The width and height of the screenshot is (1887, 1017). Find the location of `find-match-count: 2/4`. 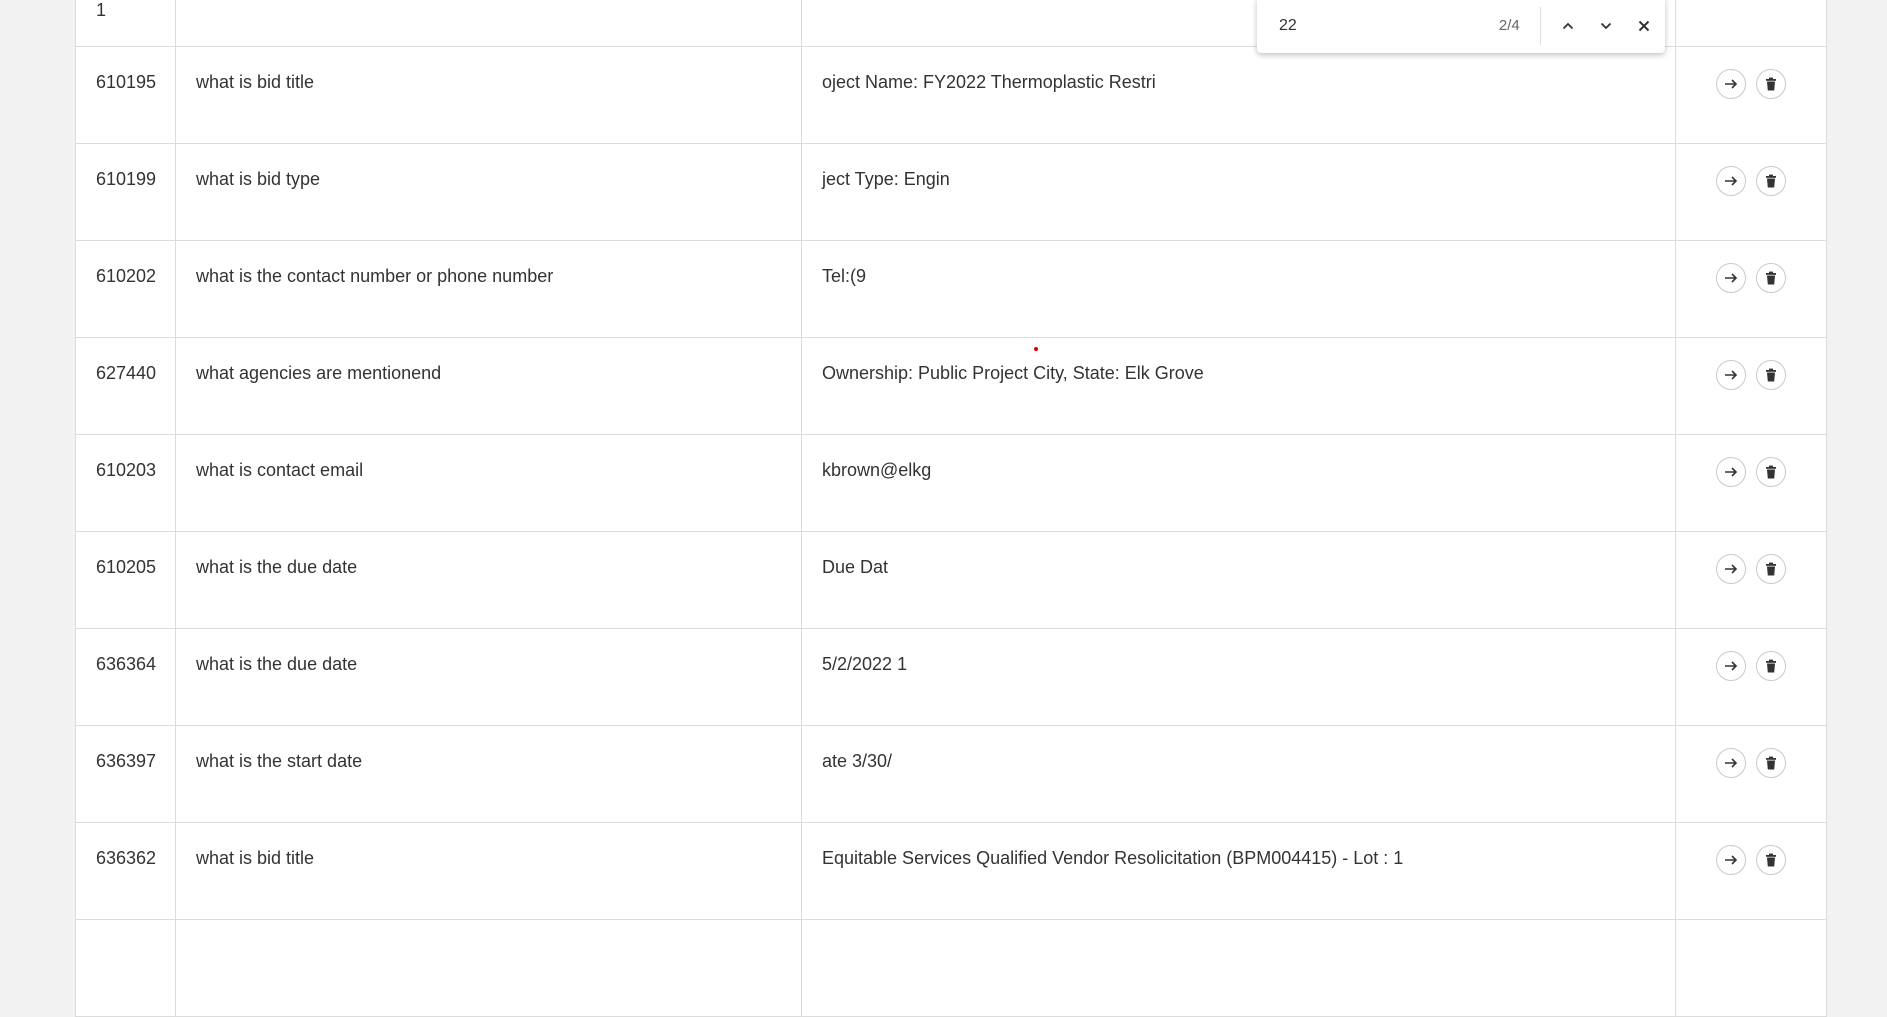

find-match-count: 2/4 is located at coordinates (1509, 25).